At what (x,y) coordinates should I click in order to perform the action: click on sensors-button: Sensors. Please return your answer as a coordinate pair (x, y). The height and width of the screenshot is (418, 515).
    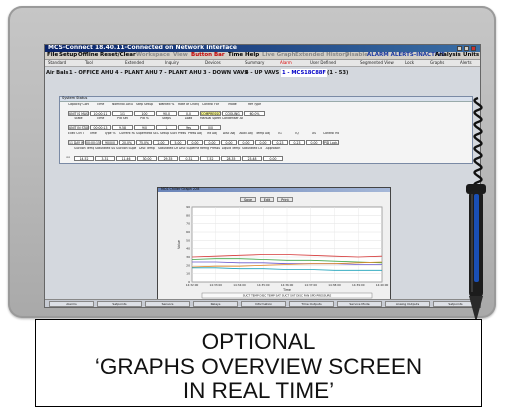
    Looking at the image, I should click on (167, 304).